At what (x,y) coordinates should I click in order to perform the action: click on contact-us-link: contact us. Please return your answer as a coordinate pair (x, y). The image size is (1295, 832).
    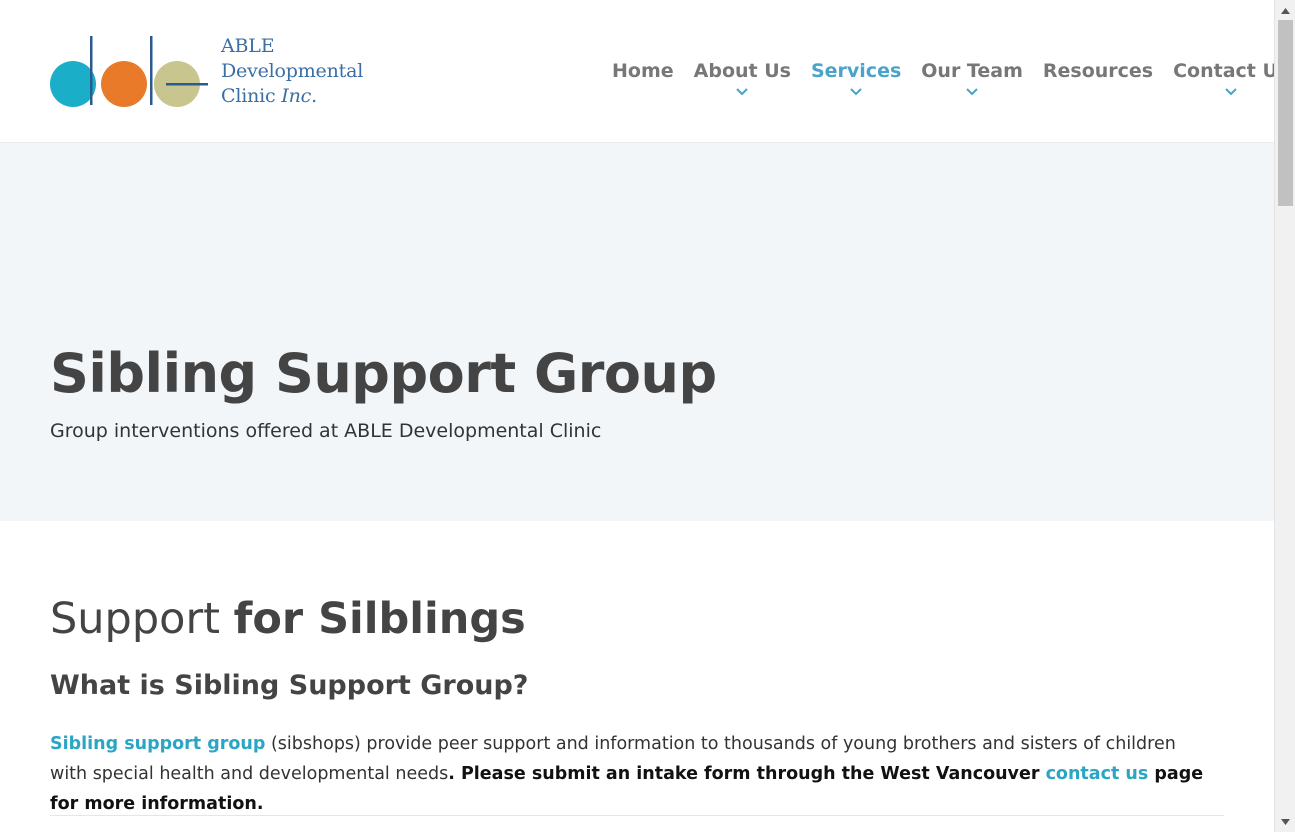
    Looking at the image, I should click on (1097, 774).